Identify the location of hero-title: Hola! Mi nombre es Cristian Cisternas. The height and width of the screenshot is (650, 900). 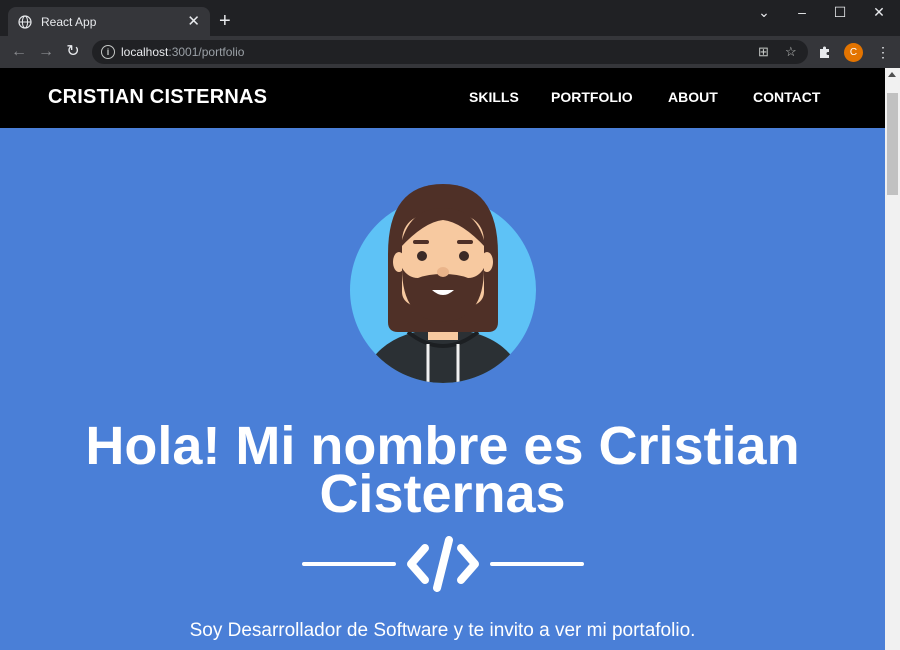
(442, 470).